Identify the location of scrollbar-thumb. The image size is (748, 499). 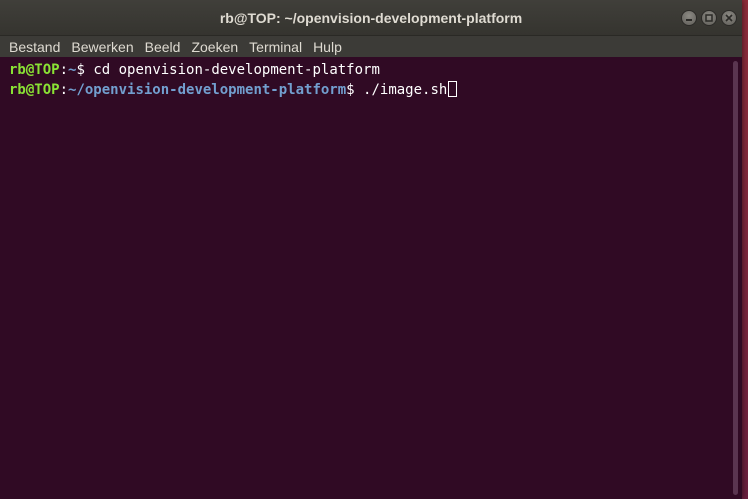
(735, 278).